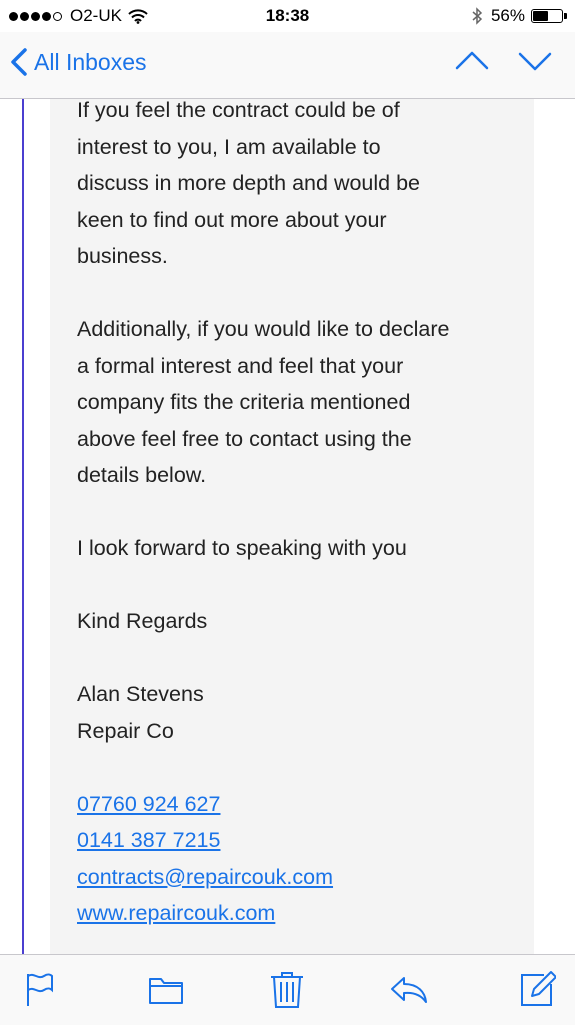 This screenshot has width=575, height=1025. What do you see at coordinates (244, 402) in the screenshot?
I see `paragraph-line: company fits the criteria mentioned` at bounding box center [244, 402].